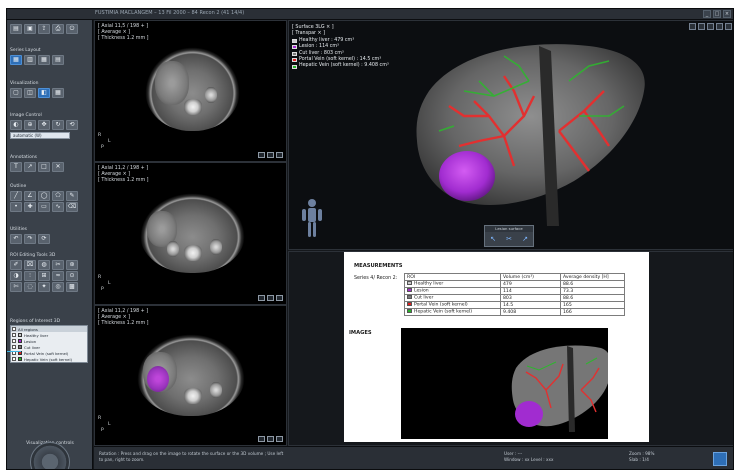 The image size is (740, 476). I want to click on panel-tools, so click(270, 439).